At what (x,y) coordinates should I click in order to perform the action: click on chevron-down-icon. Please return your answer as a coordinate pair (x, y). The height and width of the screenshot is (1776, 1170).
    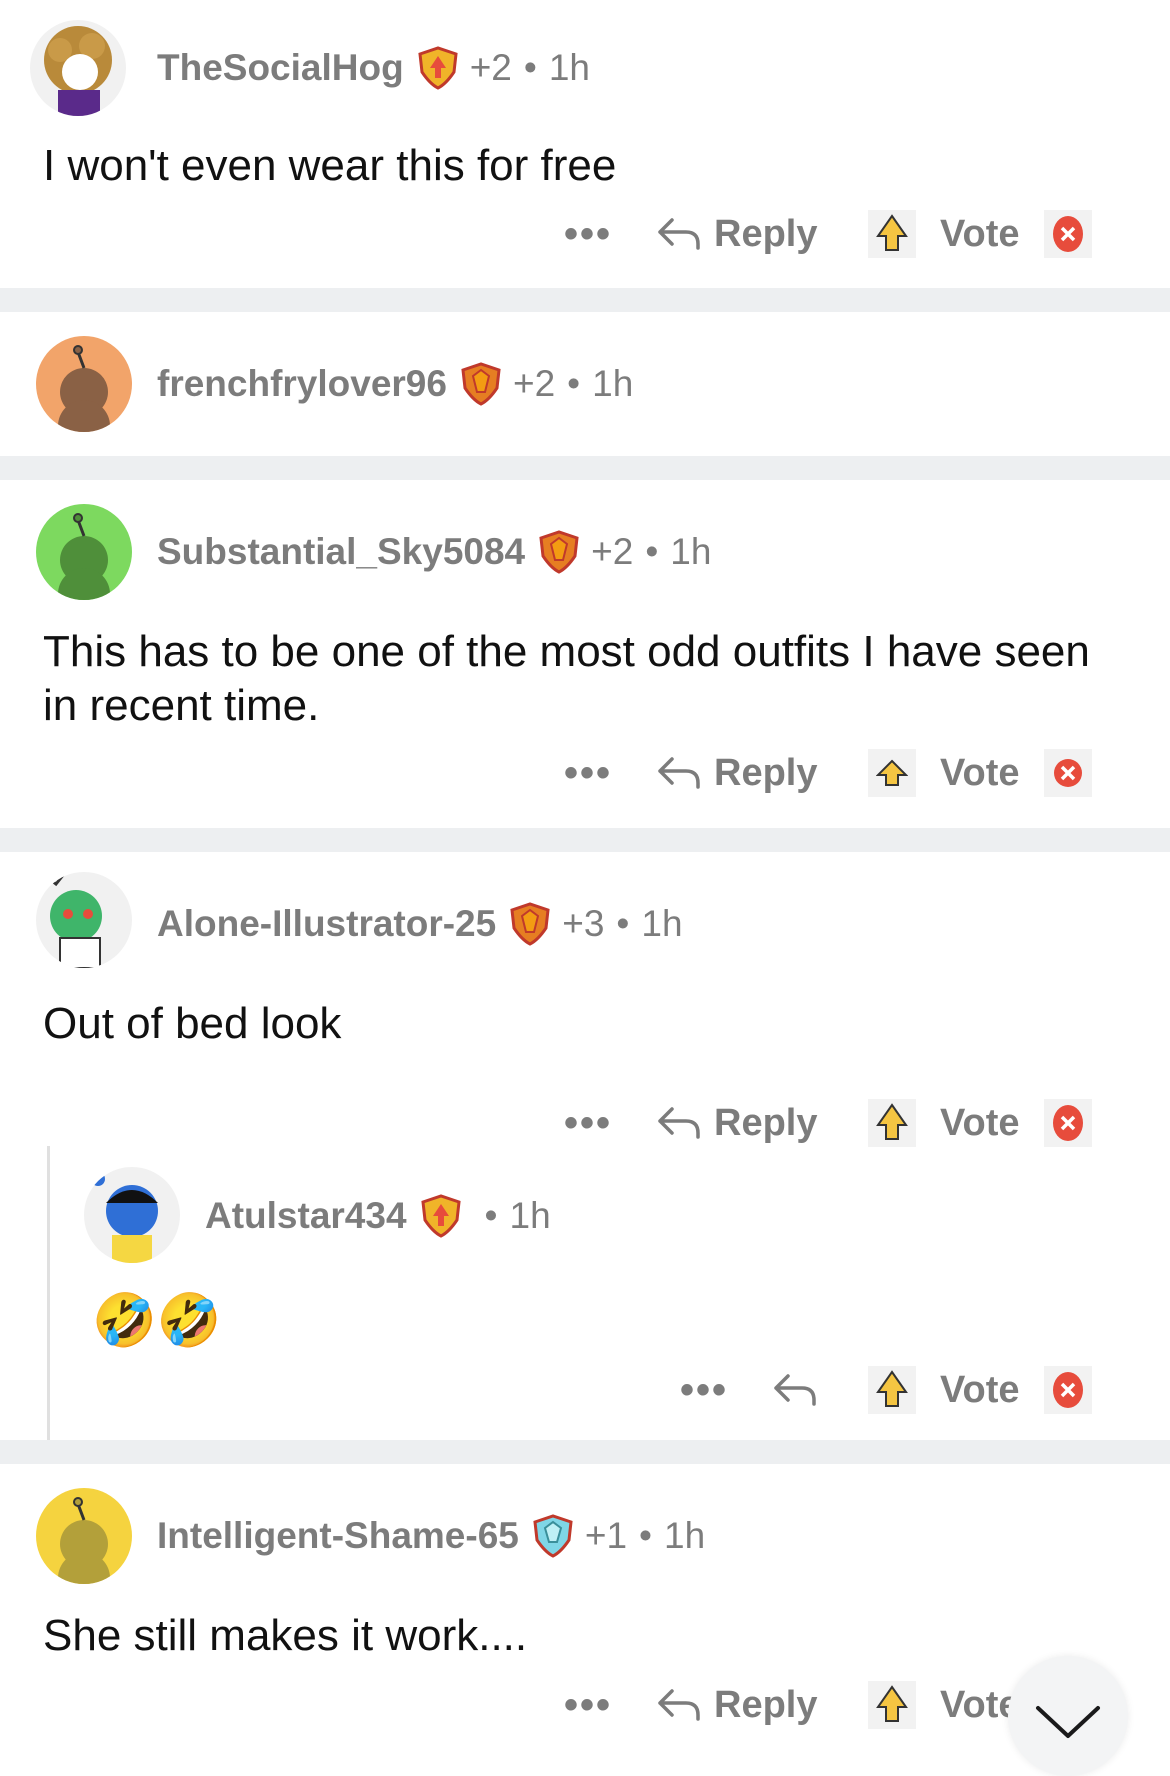
    Looking at the image, I should click on (1068, 1722).